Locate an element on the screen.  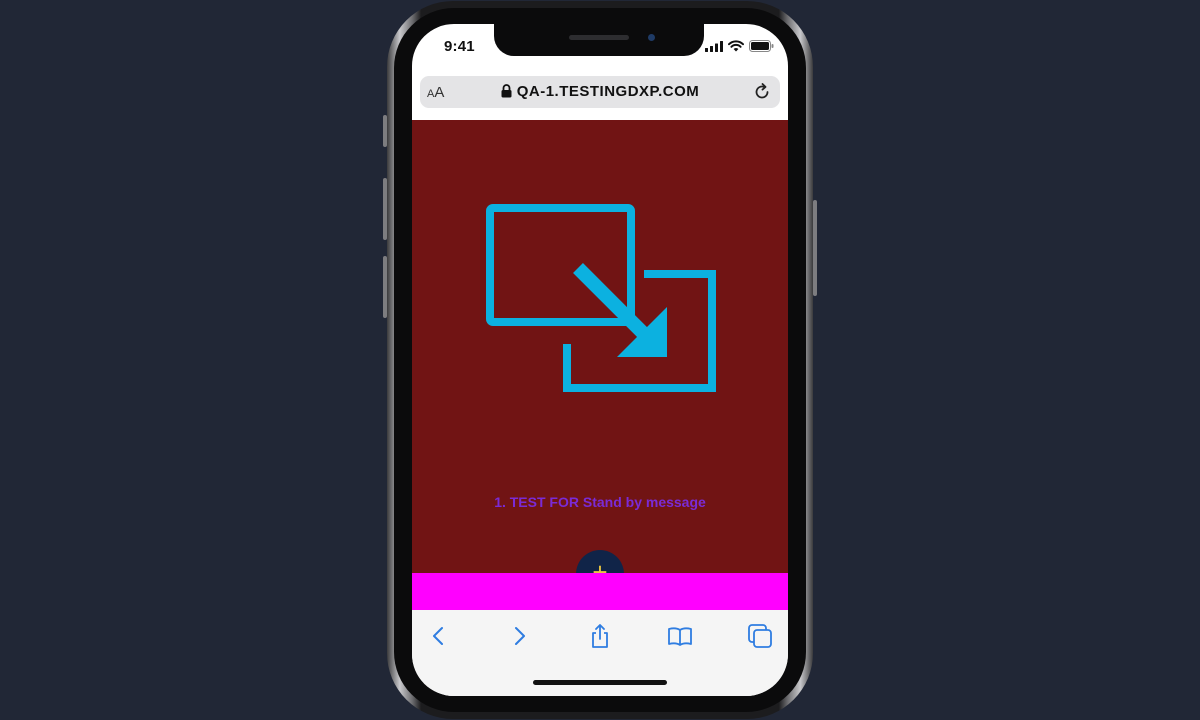
browser-toolbar is located at coordinates (600, 653).